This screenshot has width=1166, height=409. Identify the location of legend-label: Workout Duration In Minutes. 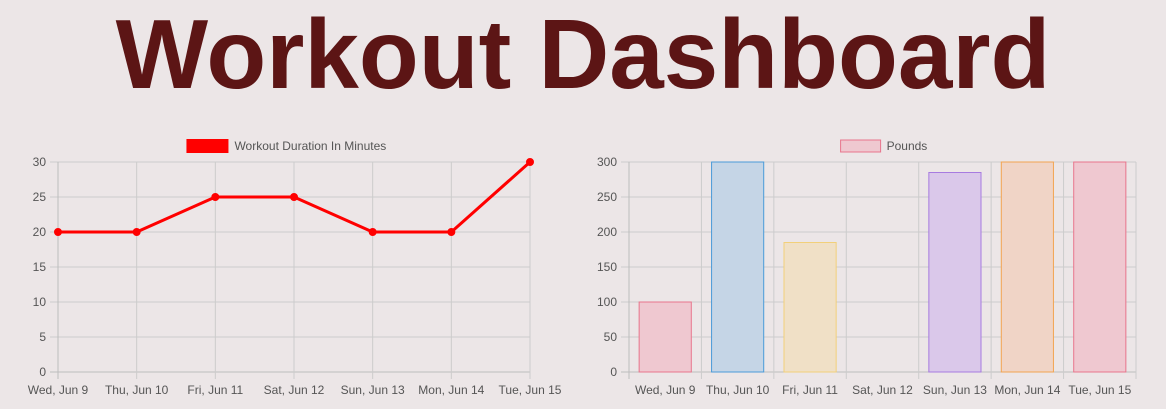
(310, 146).